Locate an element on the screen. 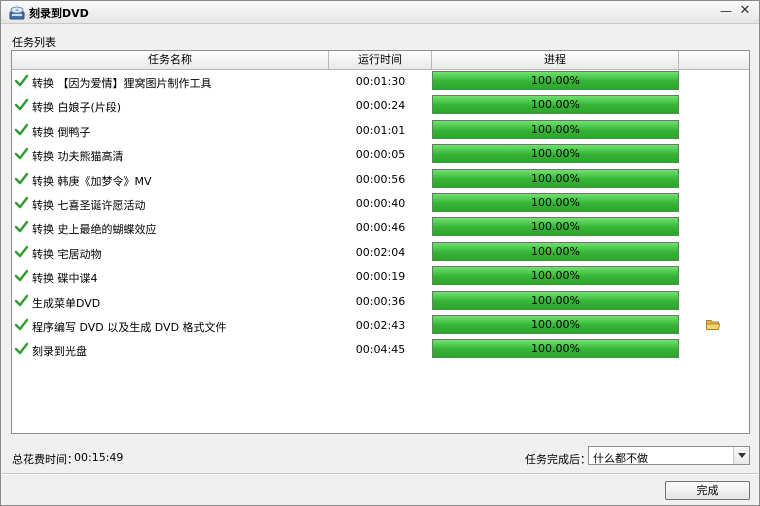 This screenshot has height=506, width=760. task-time: 00:00:05 is located at coordinates (380, 155).